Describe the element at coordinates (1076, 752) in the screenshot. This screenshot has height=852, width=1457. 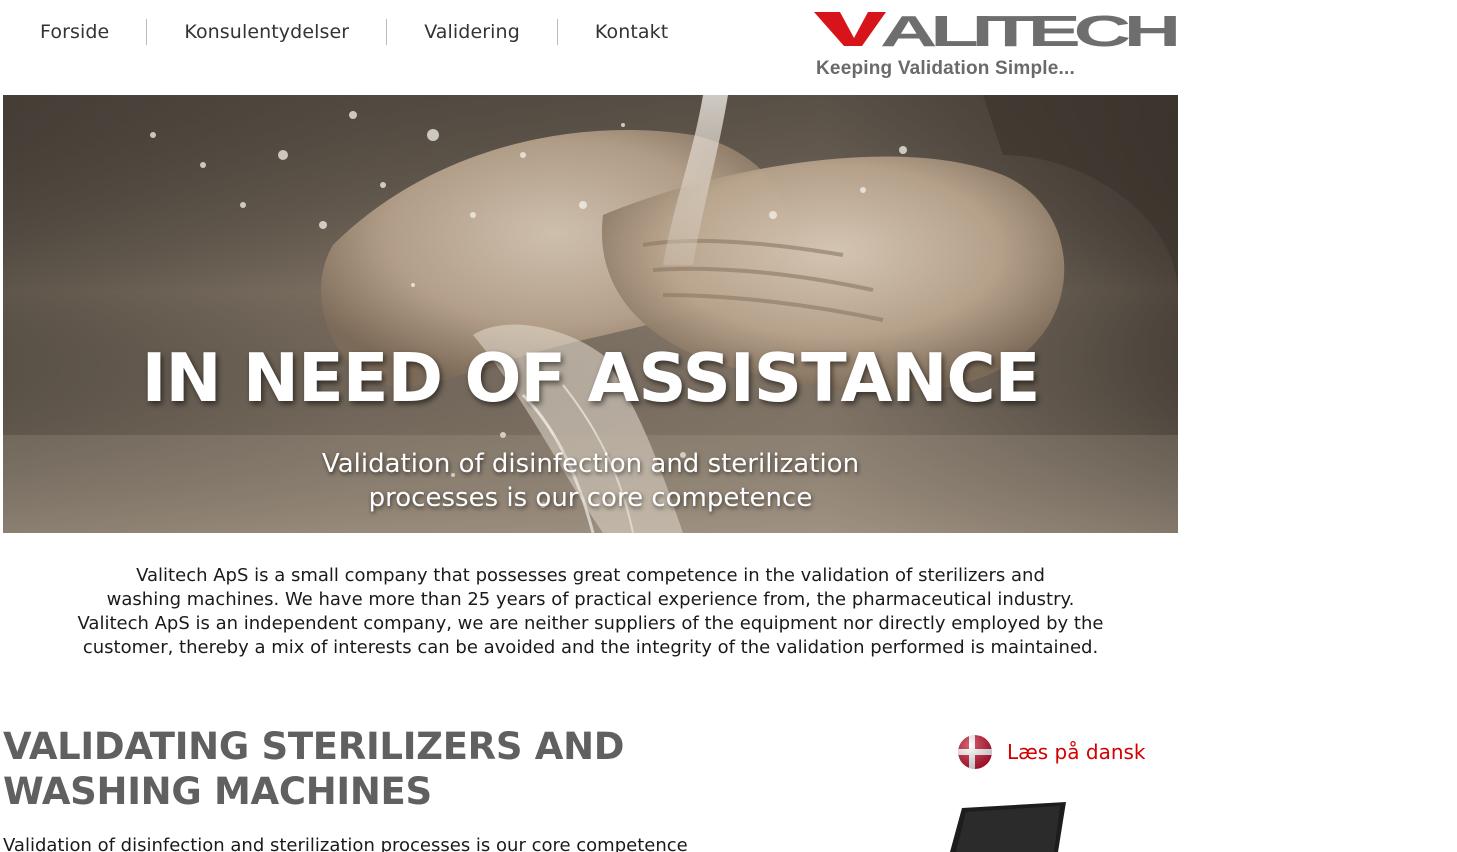
I see `language-switch-label: Læs på dansk` at that location.